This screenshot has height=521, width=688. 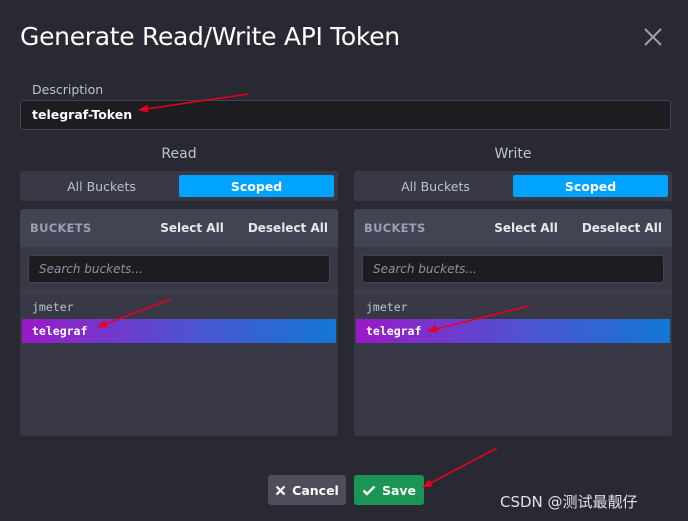 I want to click on read-heading: Read, so click(x=179, y=154).